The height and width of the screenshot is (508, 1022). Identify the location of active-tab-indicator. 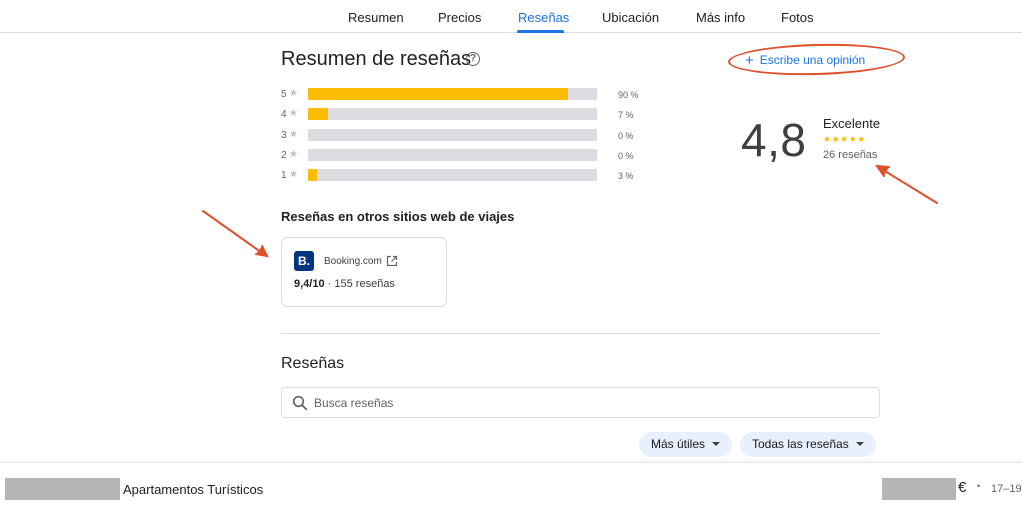
(540, 31).